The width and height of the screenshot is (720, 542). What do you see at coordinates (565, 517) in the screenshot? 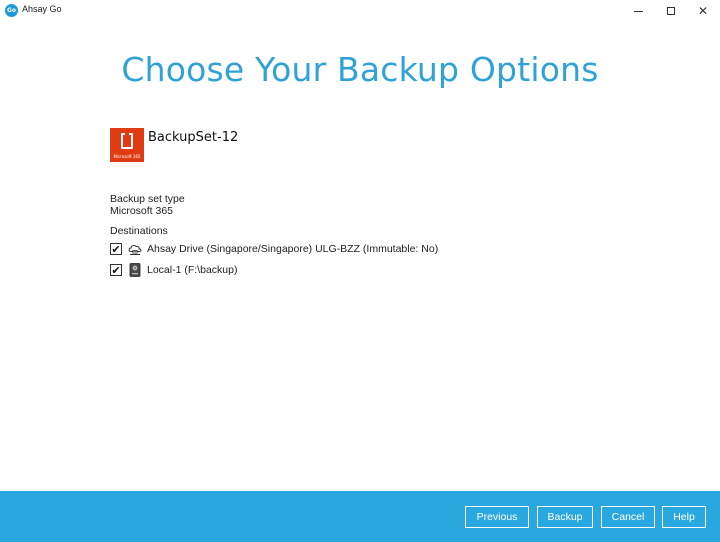
I see `backup-button: Backup` at bounding box center [565, 517].